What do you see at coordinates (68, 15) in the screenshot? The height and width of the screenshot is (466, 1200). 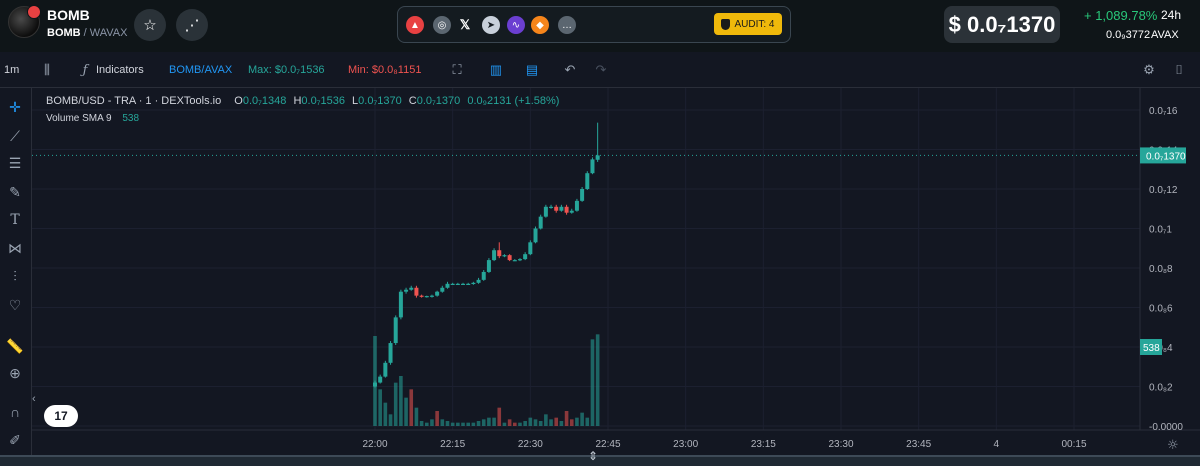 I see `token-name: BOMB` at bounding box center [68, 15].